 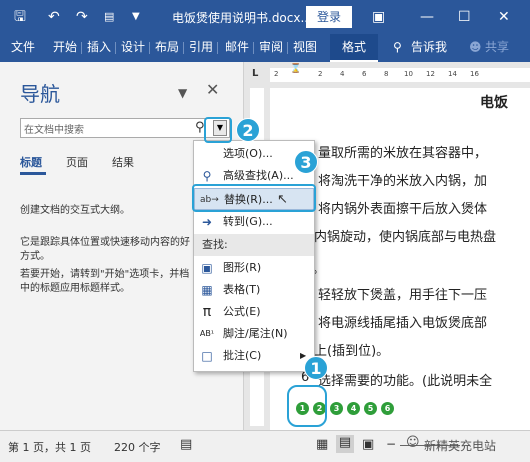 What do you see at coordinates (207, 356) in the screenshot?
I see `comment-icon: □` at bounding box center [207, 356].